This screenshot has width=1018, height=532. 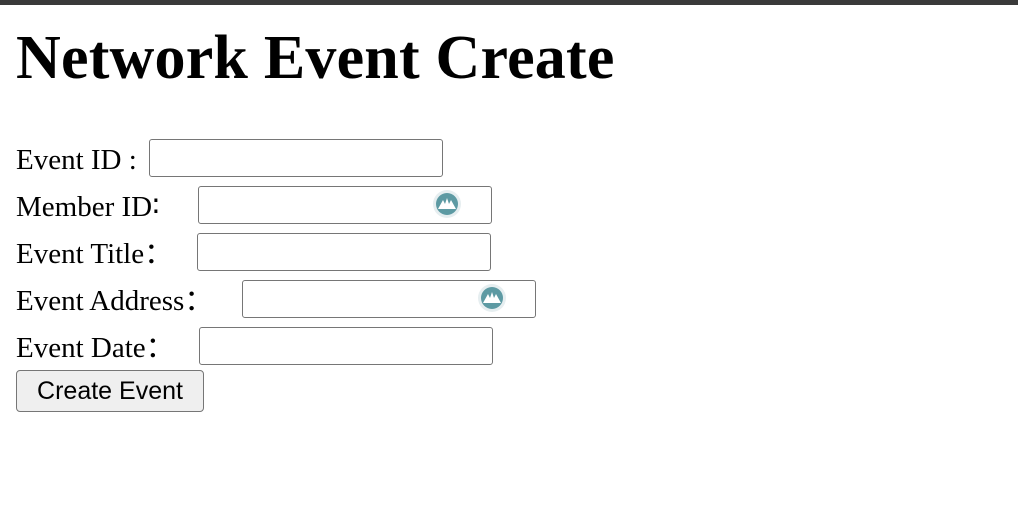 What do you see at coordinates (88, 207) in the screenshot?
I see `member-id-label: Member ID∶` at bounding box center [88, 207].